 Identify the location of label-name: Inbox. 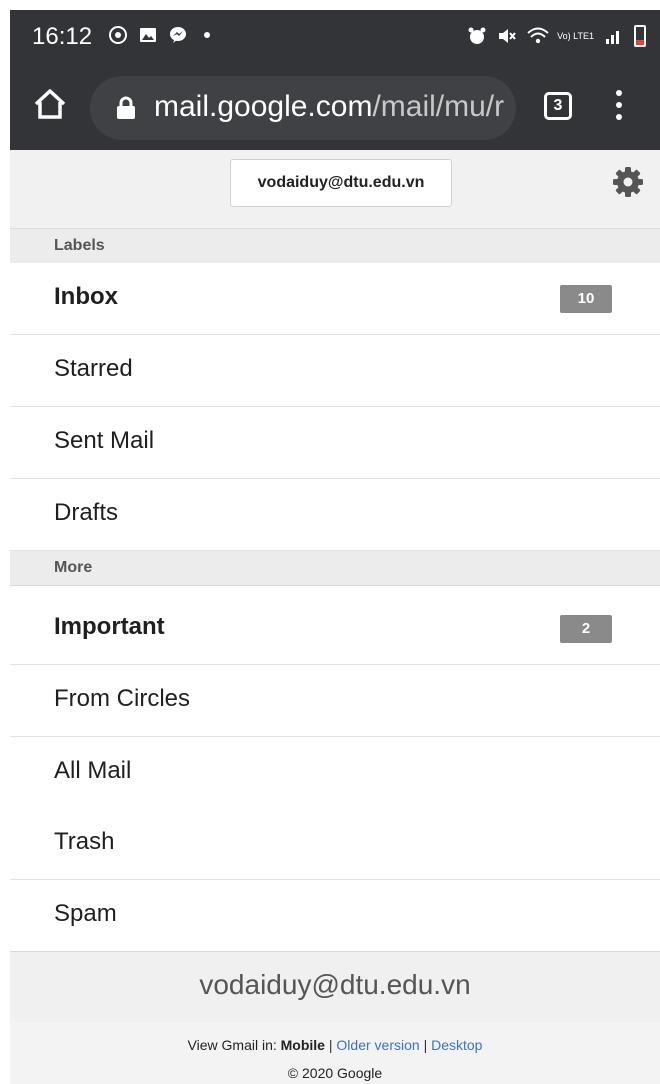
(86, 296).